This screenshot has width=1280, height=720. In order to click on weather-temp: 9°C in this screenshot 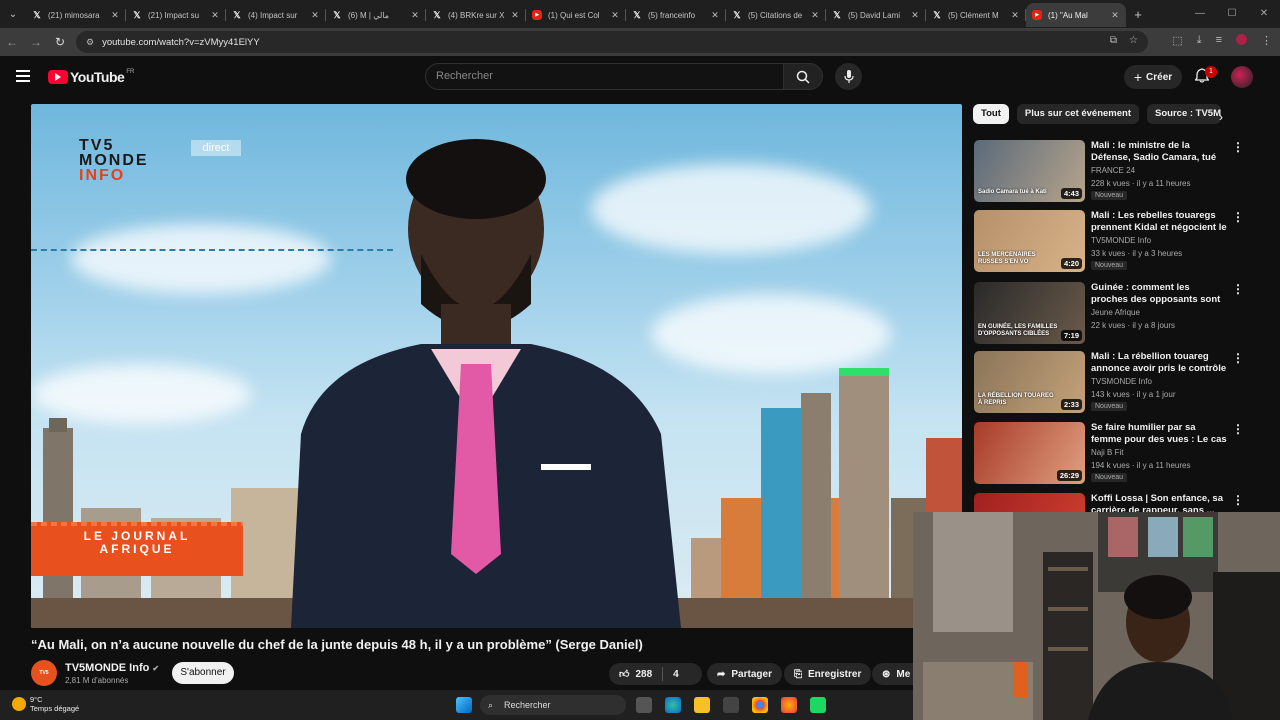, I will do `click(36, 699)`.